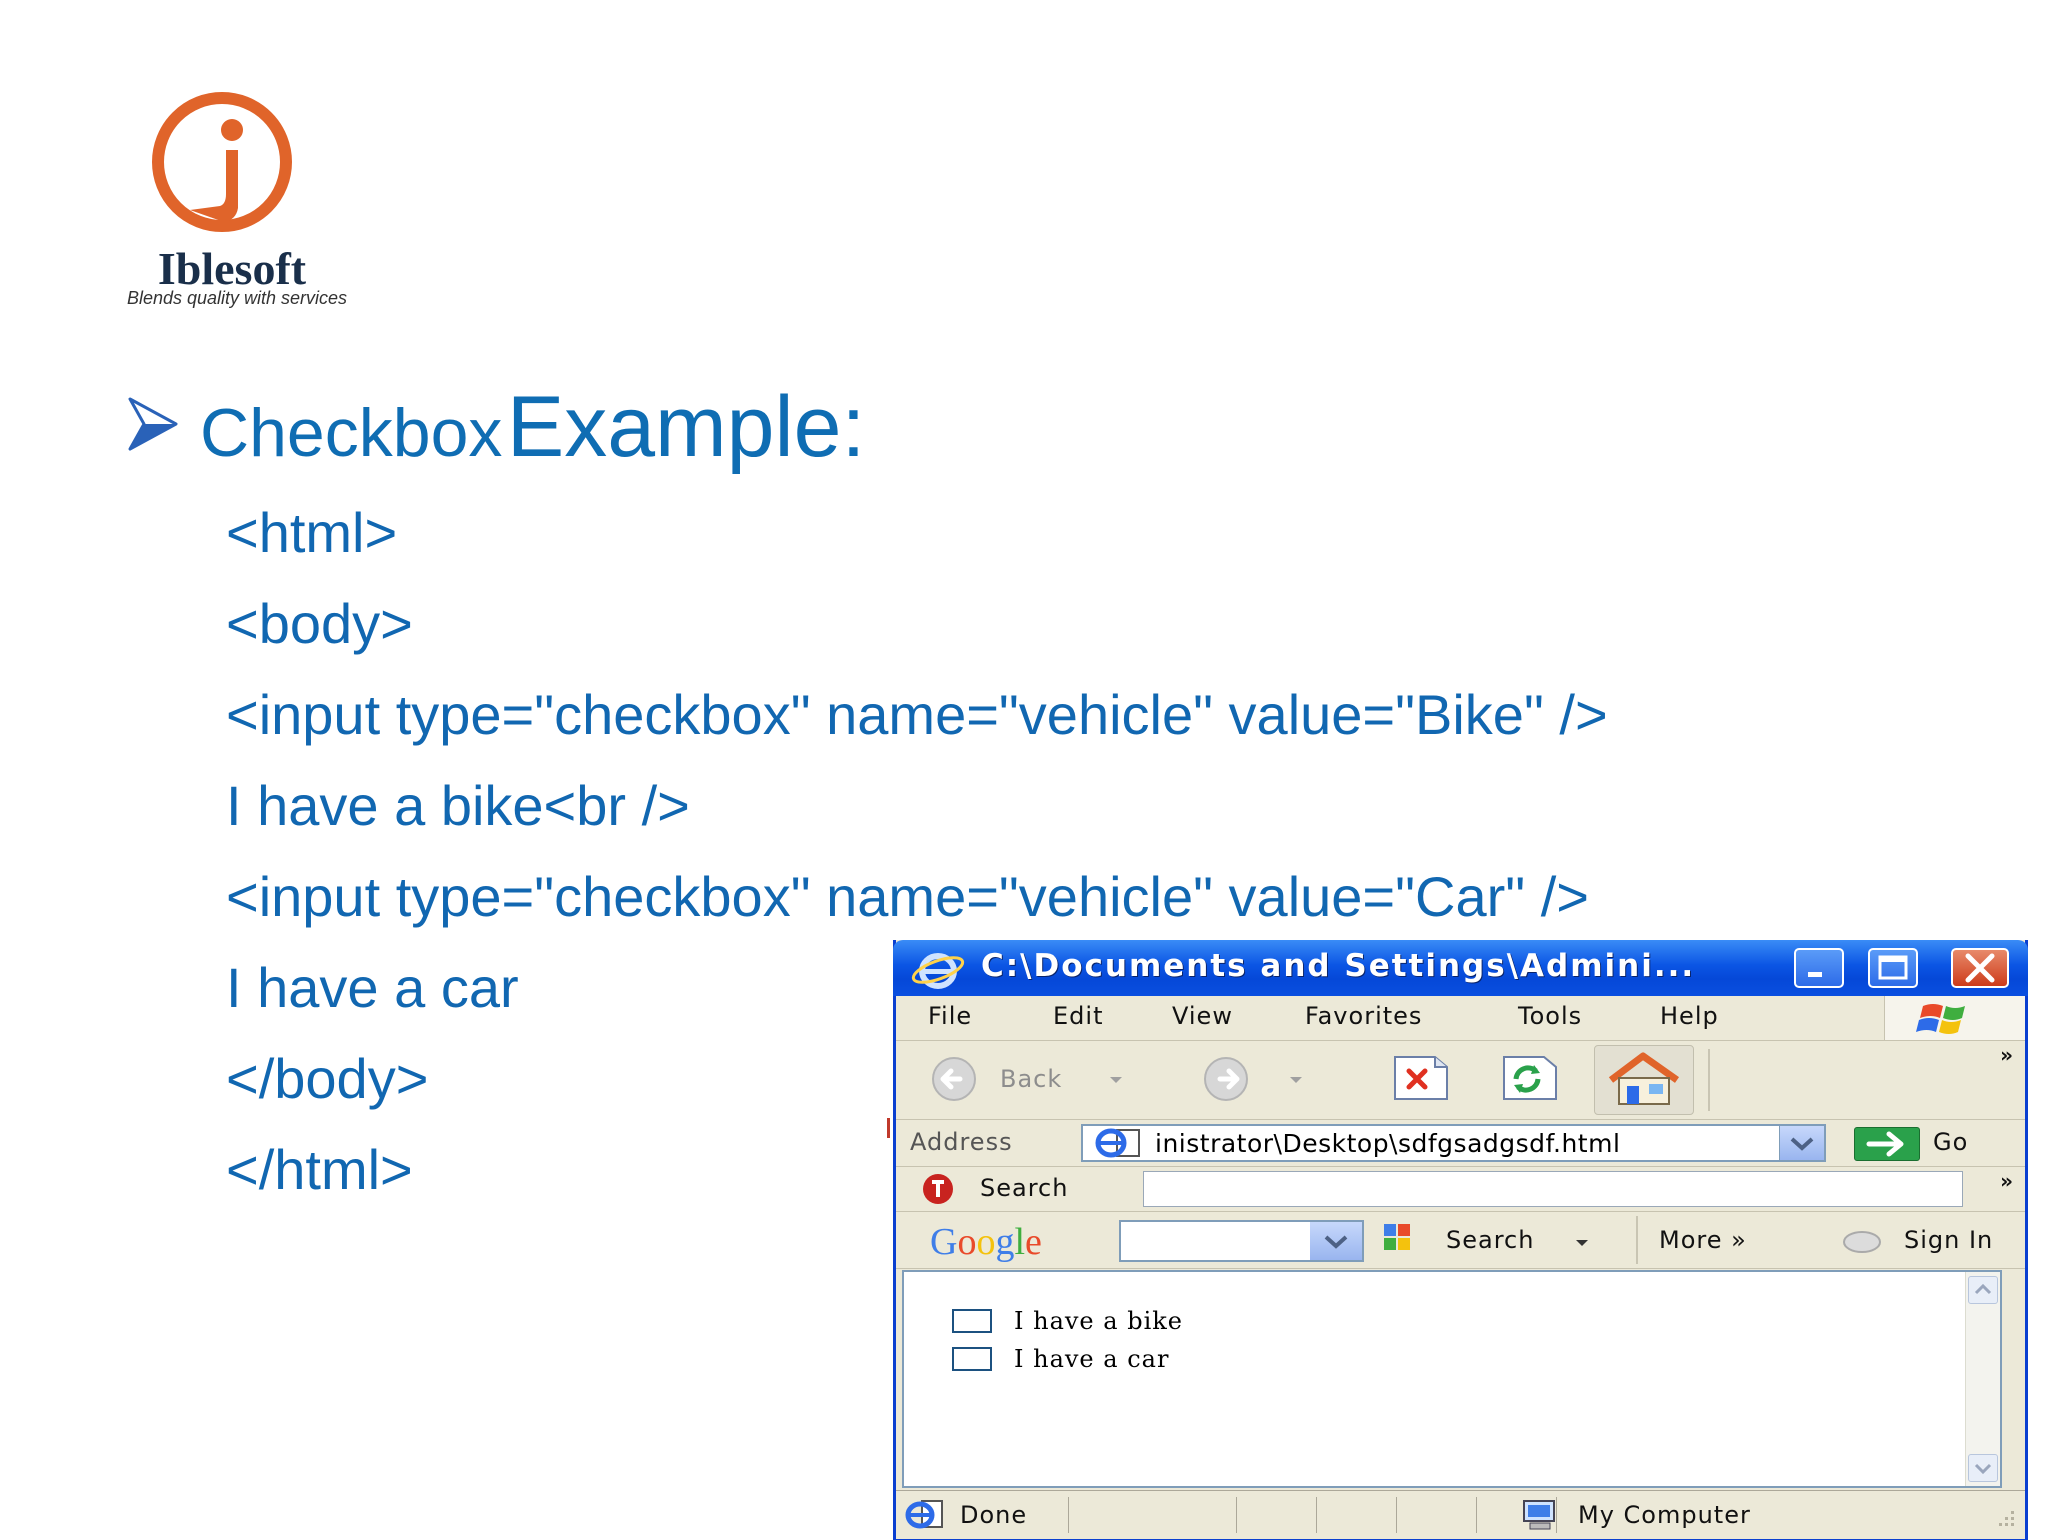 This screenshot has width=2048, height=1540. What do you see at coordinates (1940, 1019) in the screenshot?
I see `windows-flag-icon` at bounding box center [1940, 1019].